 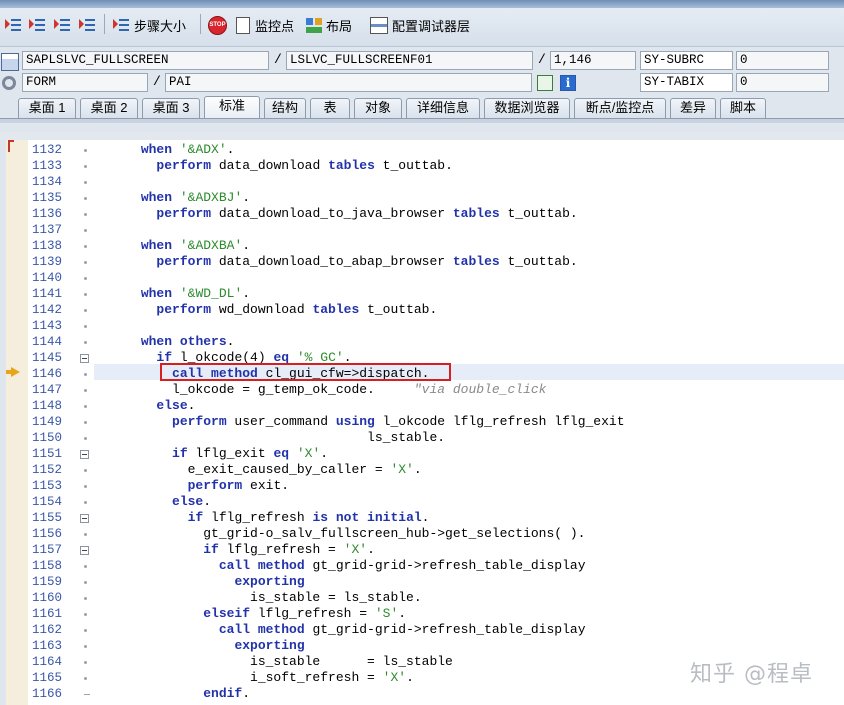 What do you see at coordinates (593, 60) in the screenshot?
I see `line-number-field: 1,146` at bounding box center [593, 60].